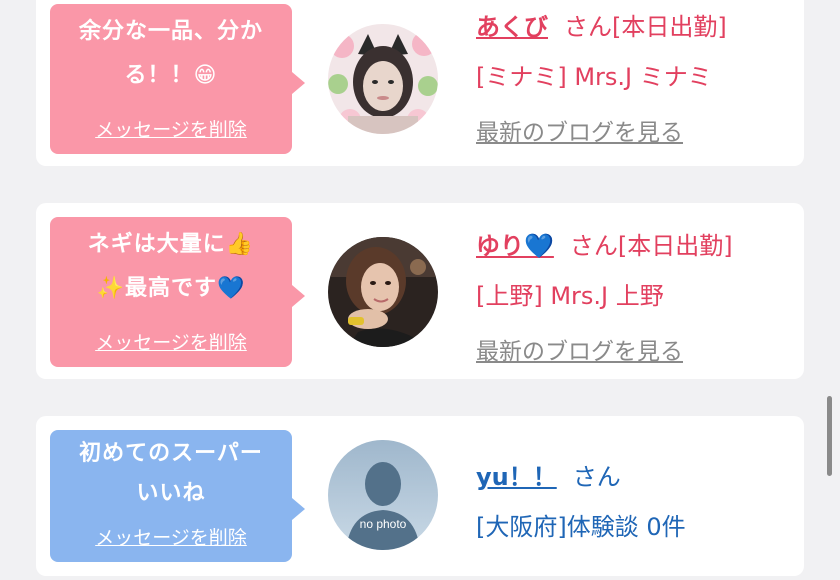 Image resolution: width=840 pixels, height=580 pixels. I want to click on message-text: 初めてのスーパー いいね, so click(171, 473).